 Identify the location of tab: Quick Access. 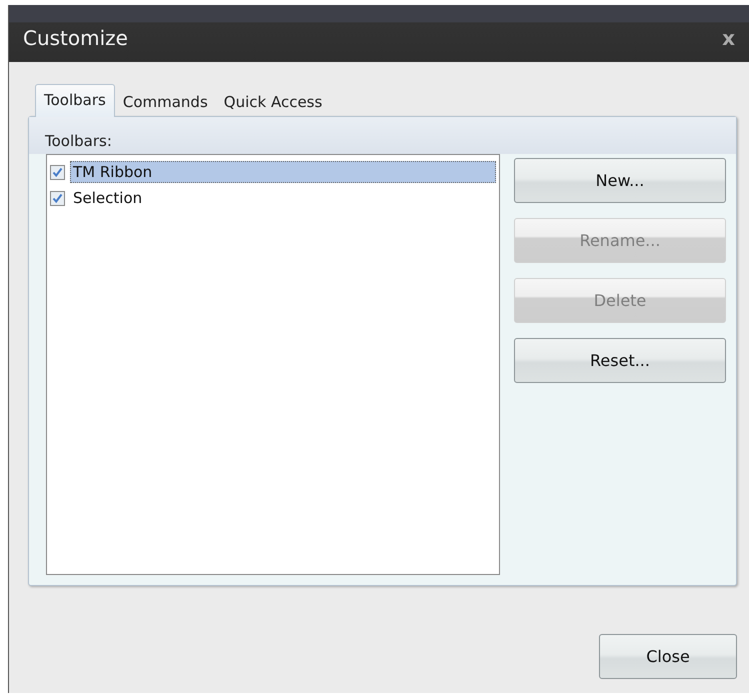
(273, 102).